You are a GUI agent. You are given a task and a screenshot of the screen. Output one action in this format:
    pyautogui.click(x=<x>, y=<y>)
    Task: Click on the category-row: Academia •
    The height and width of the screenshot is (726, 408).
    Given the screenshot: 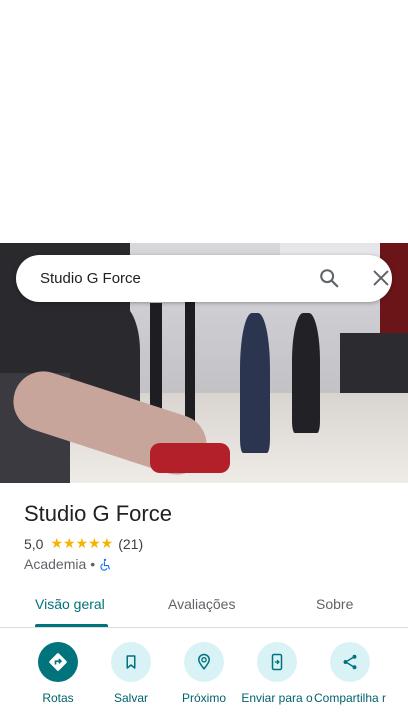 What is the action you would take?
    pyautogui.click(x=68, y=564)
    